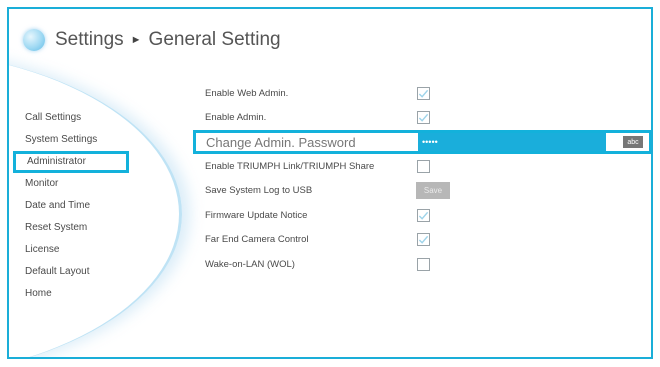  What do you see at coordinates (71, 162) in the screenshot?
I see `sidebar-item-administrator: Administrator` at bounding box center [71, 162].